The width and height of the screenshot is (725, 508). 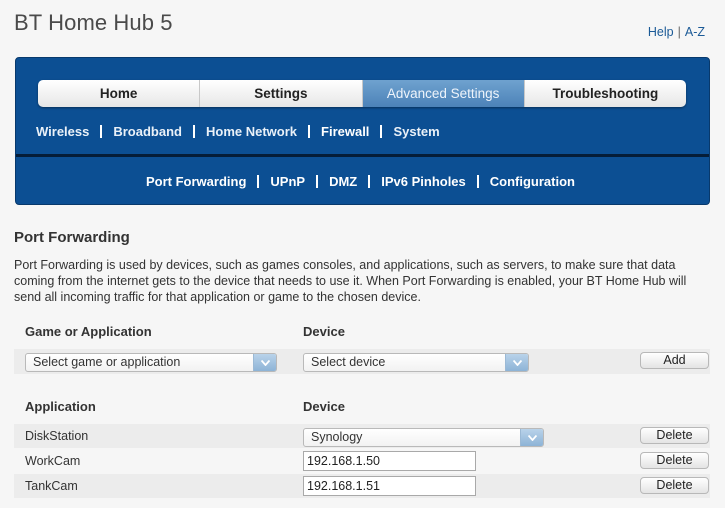 I want to click on row-app-name: TankCam, so click(x=51, y=486).